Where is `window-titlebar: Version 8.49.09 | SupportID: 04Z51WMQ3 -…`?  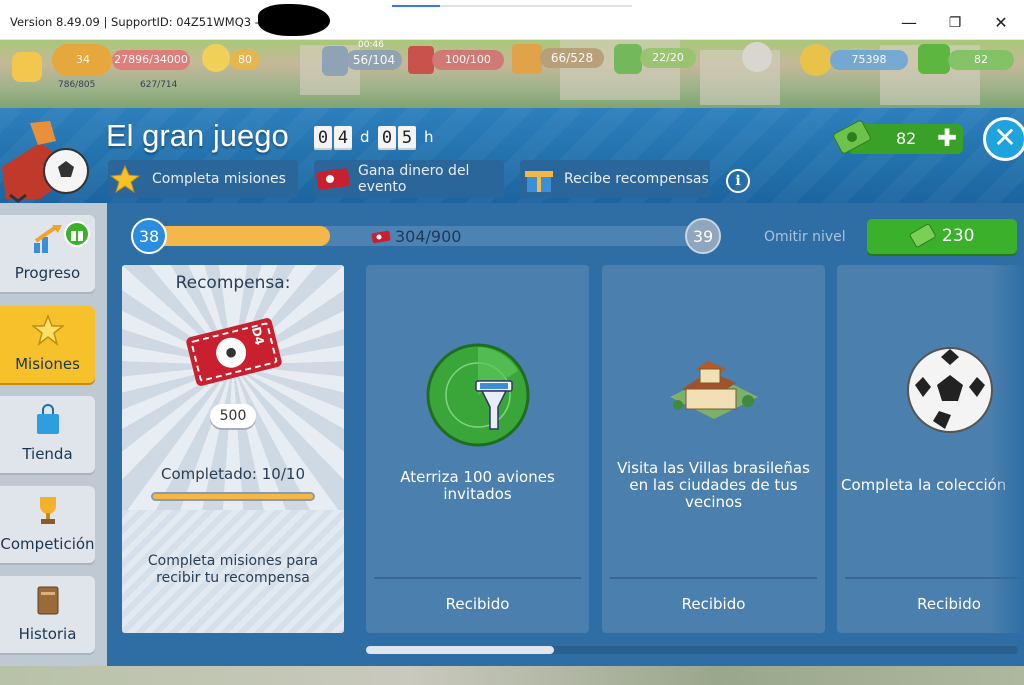
window-titlebar: Version 8.49.09 | SupportID: 04Z51WMQ3 -… is located at coordinates (512, 20).